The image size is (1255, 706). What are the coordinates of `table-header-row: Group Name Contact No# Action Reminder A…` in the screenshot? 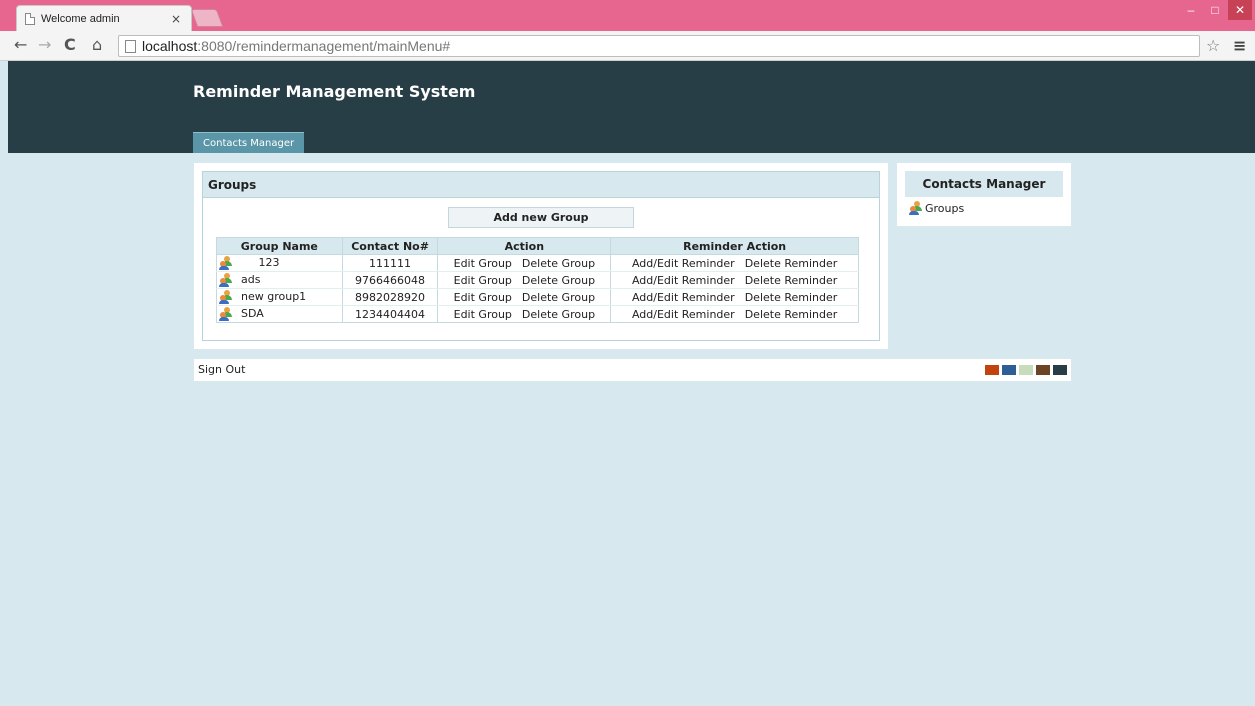 It's located at (537, 246).